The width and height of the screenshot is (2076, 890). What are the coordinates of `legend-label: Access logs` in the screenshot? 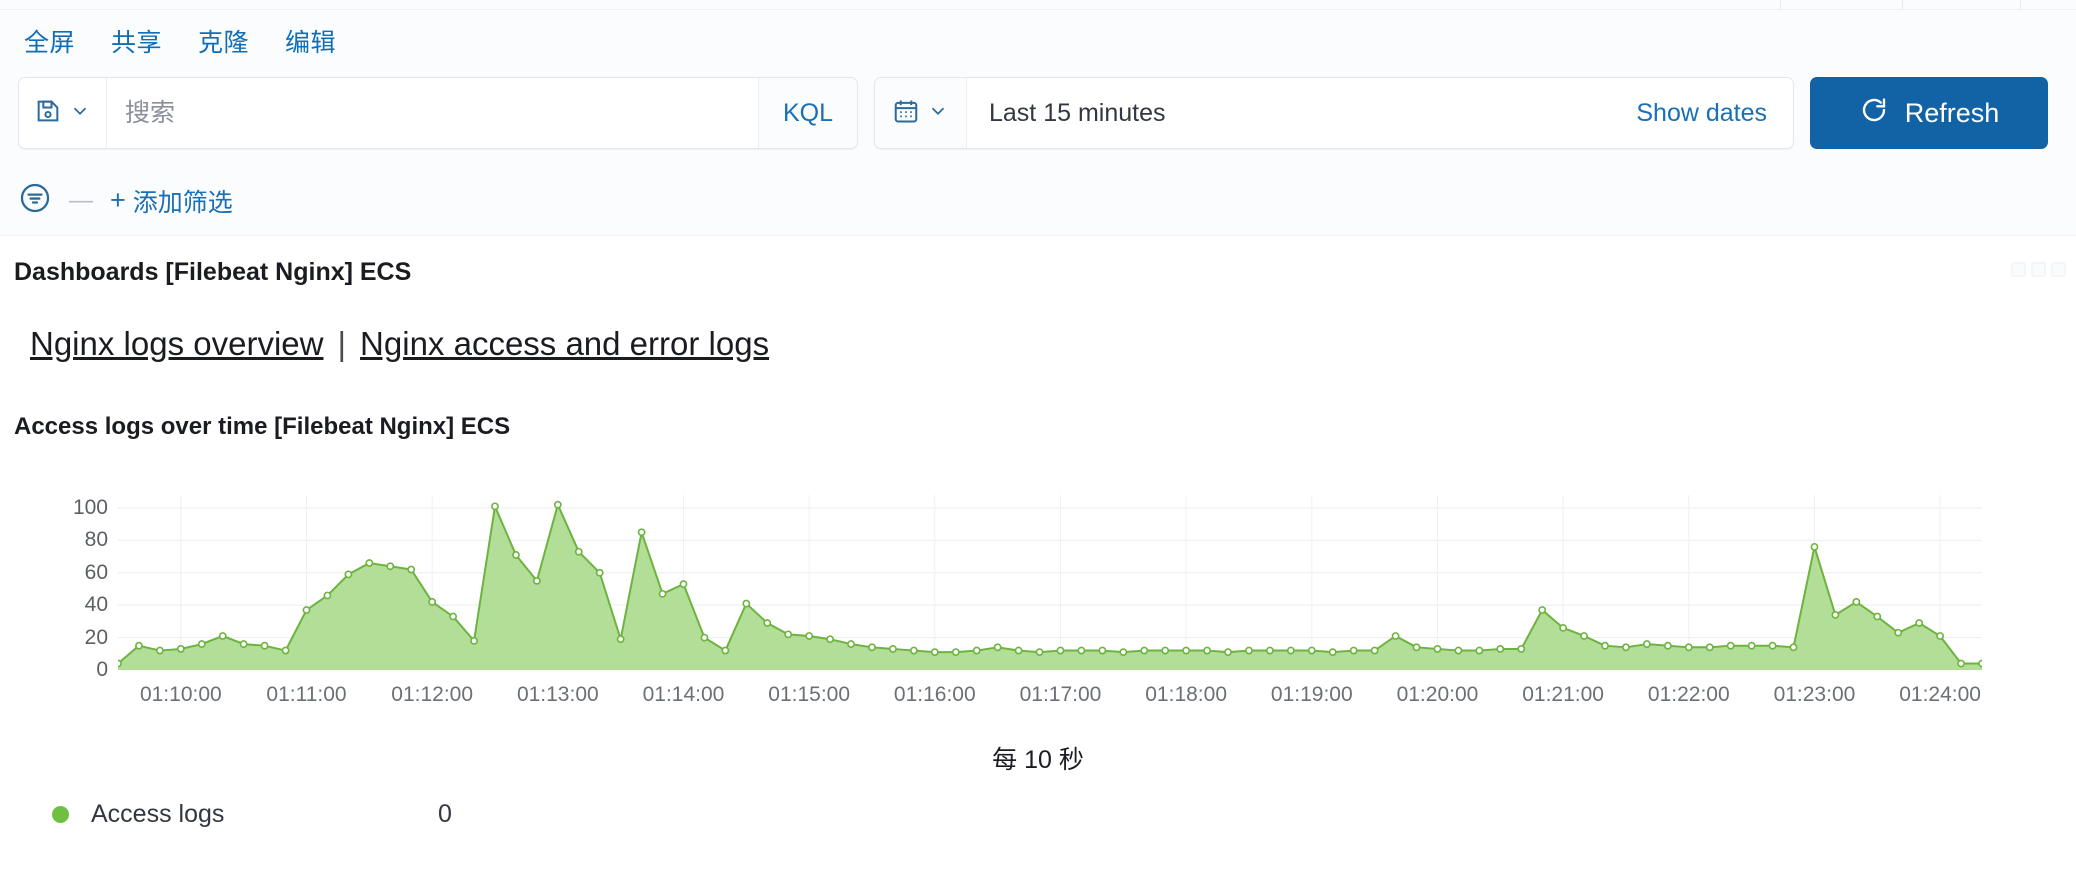 It's located at (158, 814).